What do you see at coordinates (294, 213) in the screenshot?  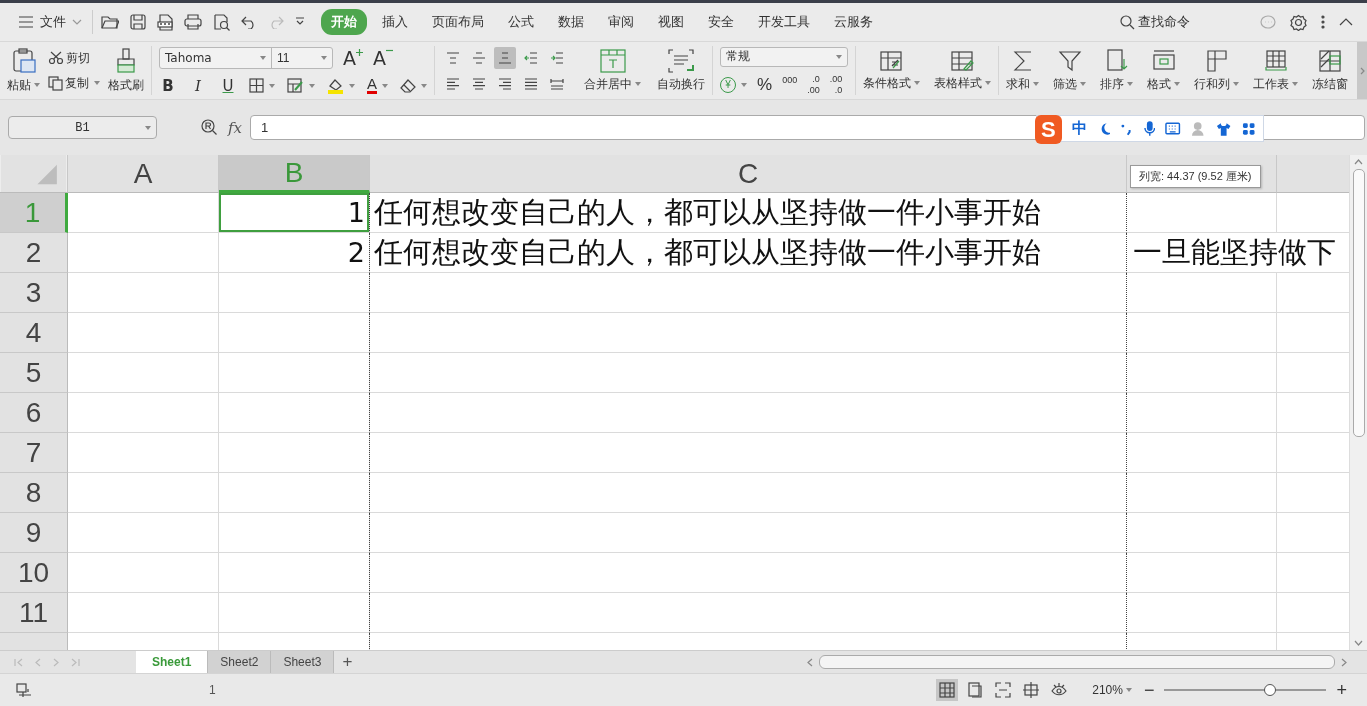 I see `table-cell: 1` at bounding box center [294, 213].